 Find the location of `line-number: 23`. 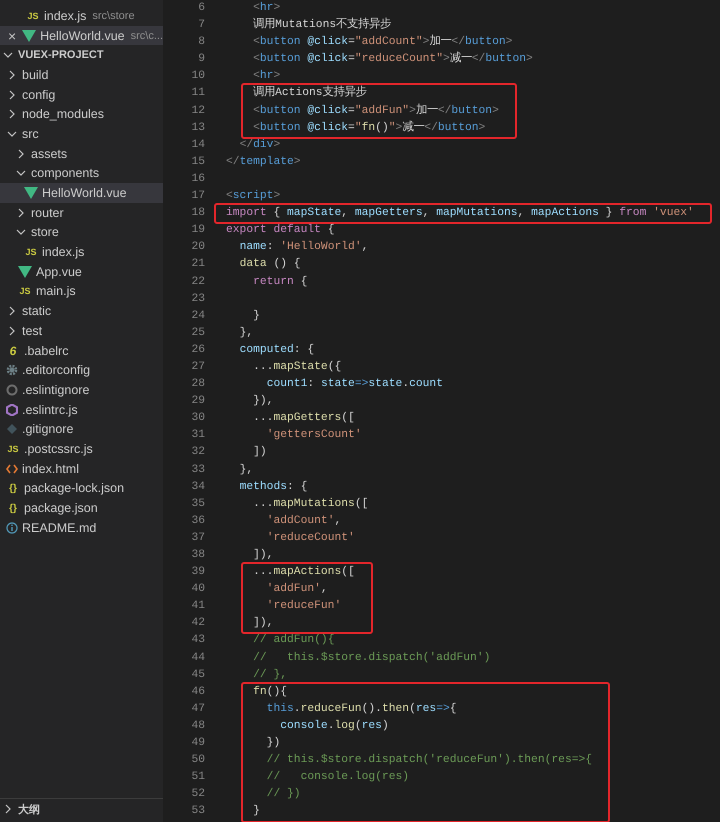

line-number: 23 is located at coordinates (197, 299).